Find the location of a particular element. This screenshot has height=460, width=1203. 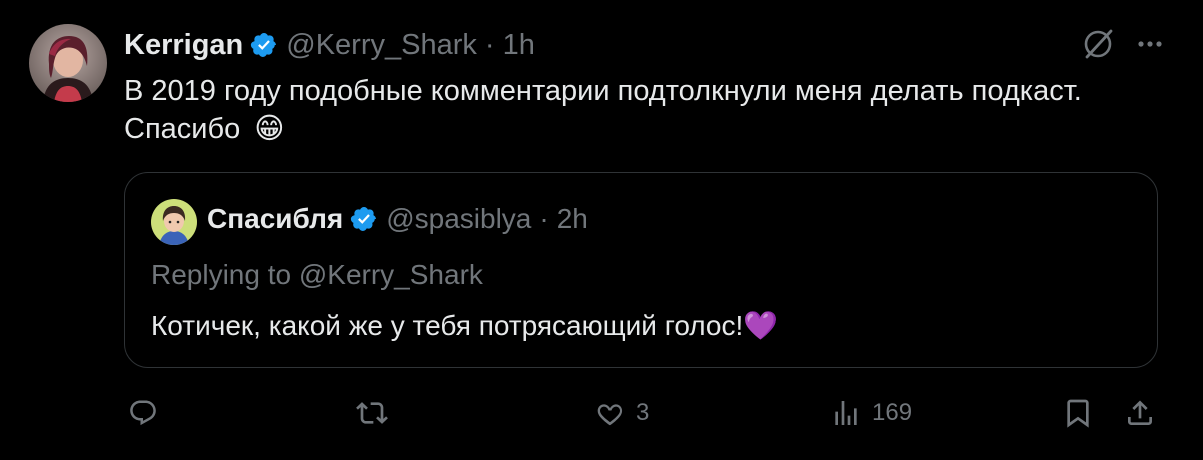

bookmark-icon is located at coordinates (1078, 413).